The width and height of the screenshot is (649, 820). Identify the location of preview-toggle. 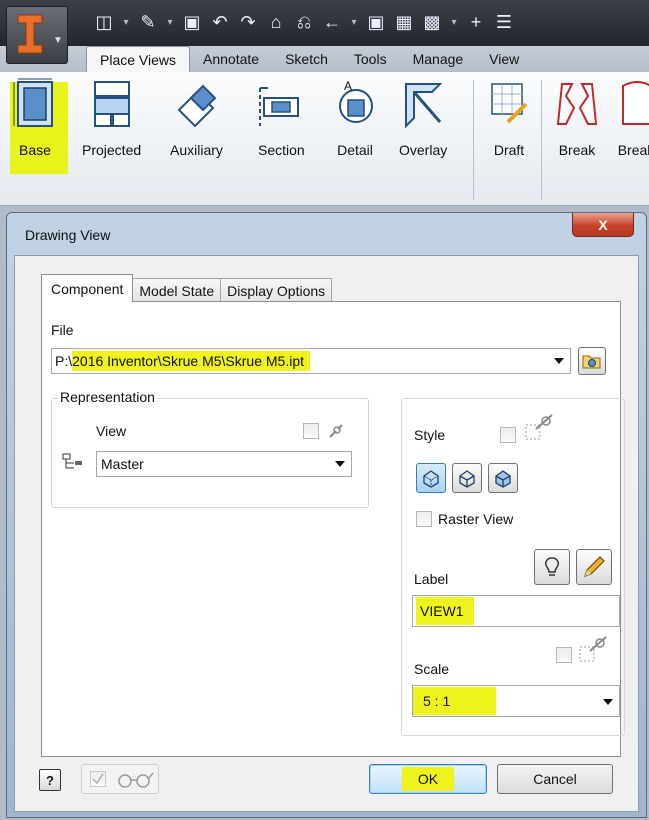
(120, 779).